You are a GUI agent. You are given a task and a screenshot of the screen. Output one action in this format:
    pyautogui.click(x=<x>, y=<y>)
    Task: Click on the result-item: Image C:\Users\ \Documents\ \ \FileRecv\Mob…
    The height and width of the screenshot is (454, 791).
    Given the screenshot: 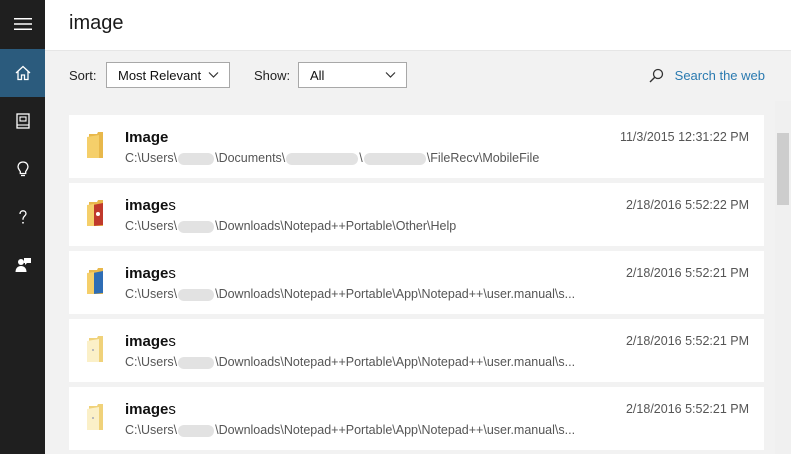 What is the action you would take?
    pyautogui.click(x=416, y=146)
    